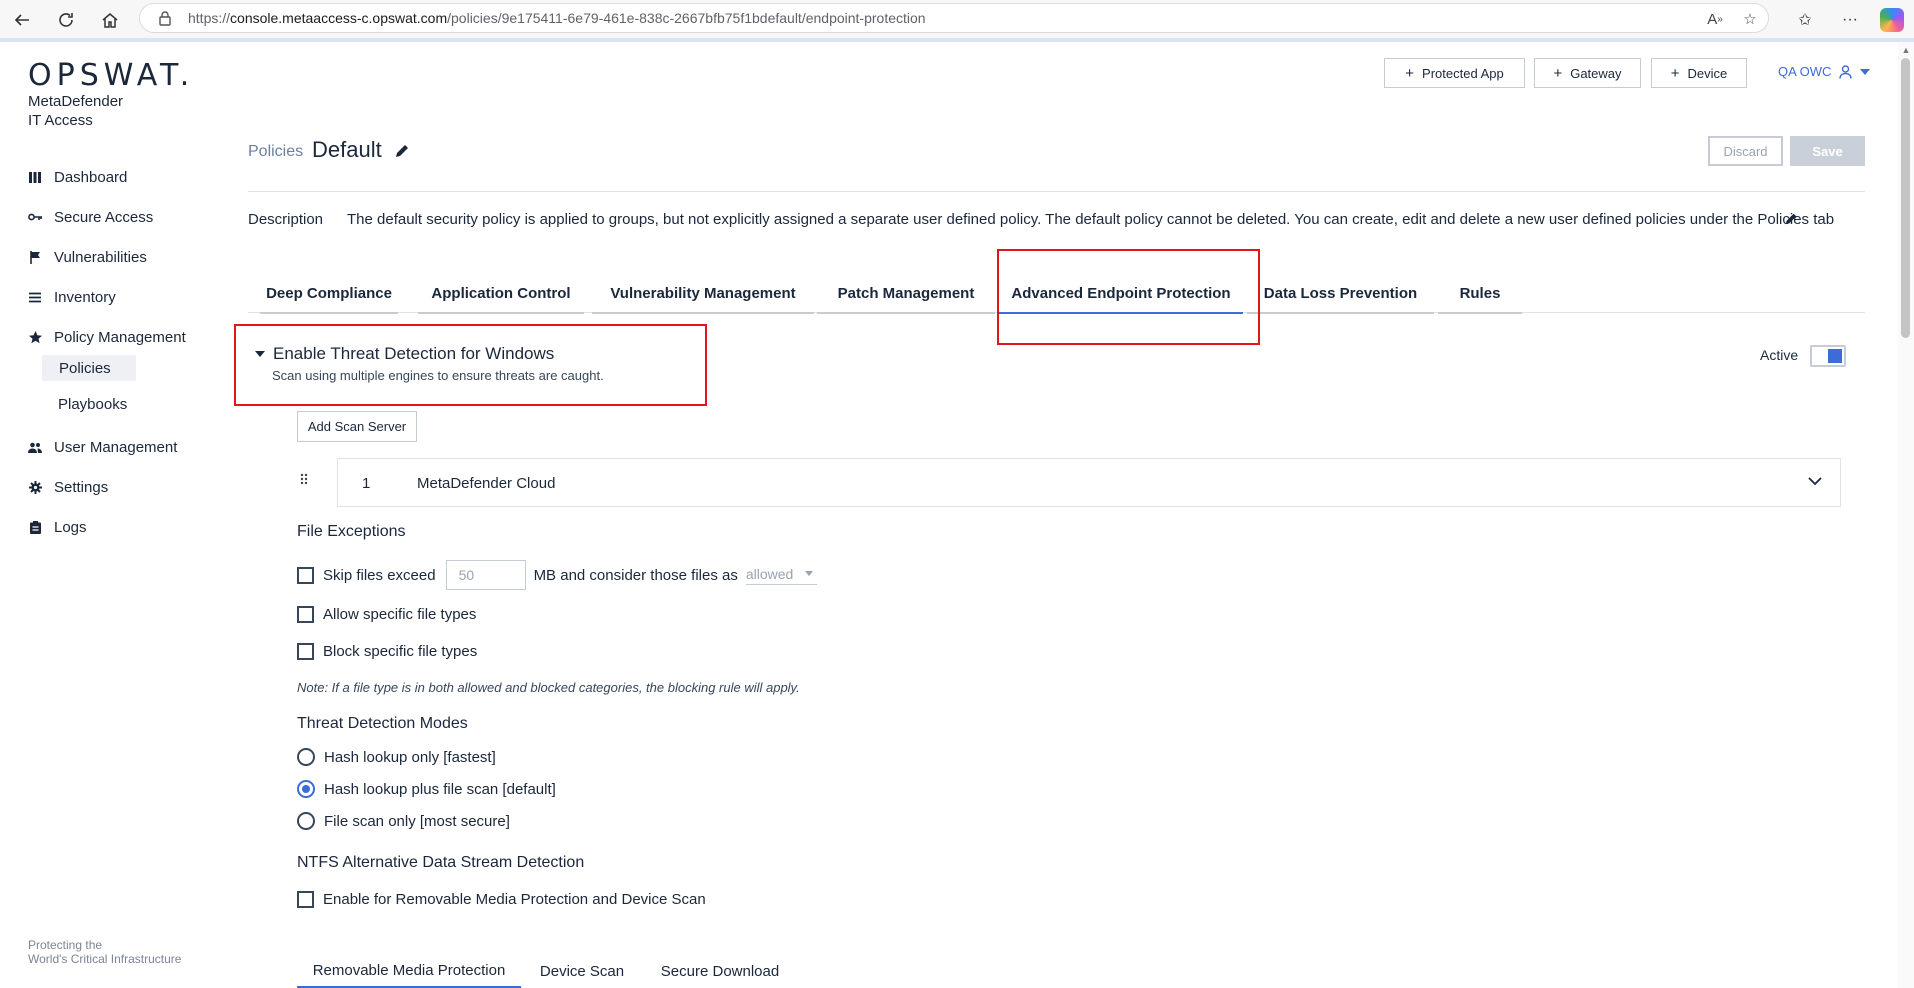 This screenshot has height=988, width=1914. I want to click on lock-icon, so click(165, 18).